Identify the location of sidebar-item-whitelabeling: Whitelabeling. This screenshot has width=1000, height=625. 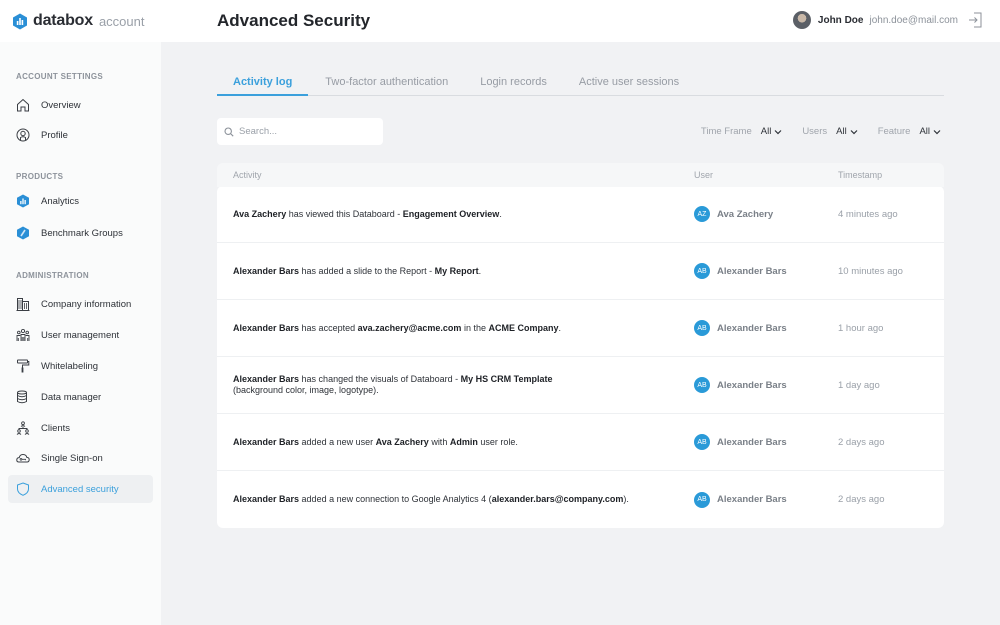
(80, 366).